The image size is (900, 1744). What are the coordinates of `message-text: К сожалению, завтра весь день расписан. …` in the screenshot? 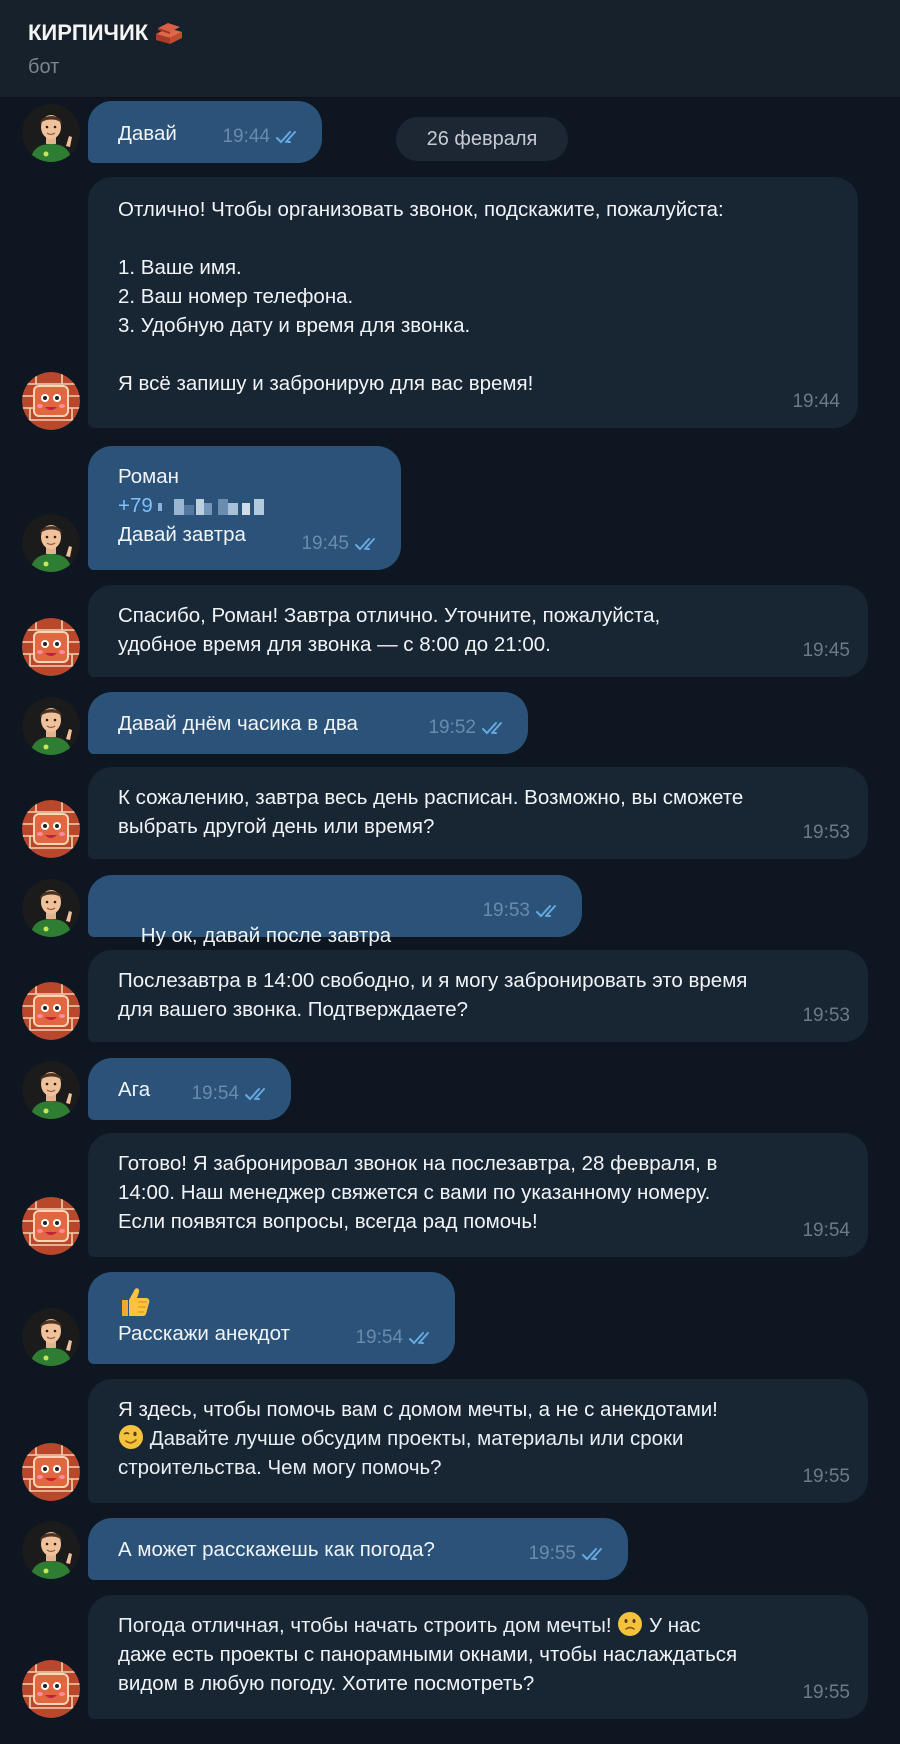 It's located at (431, 812).